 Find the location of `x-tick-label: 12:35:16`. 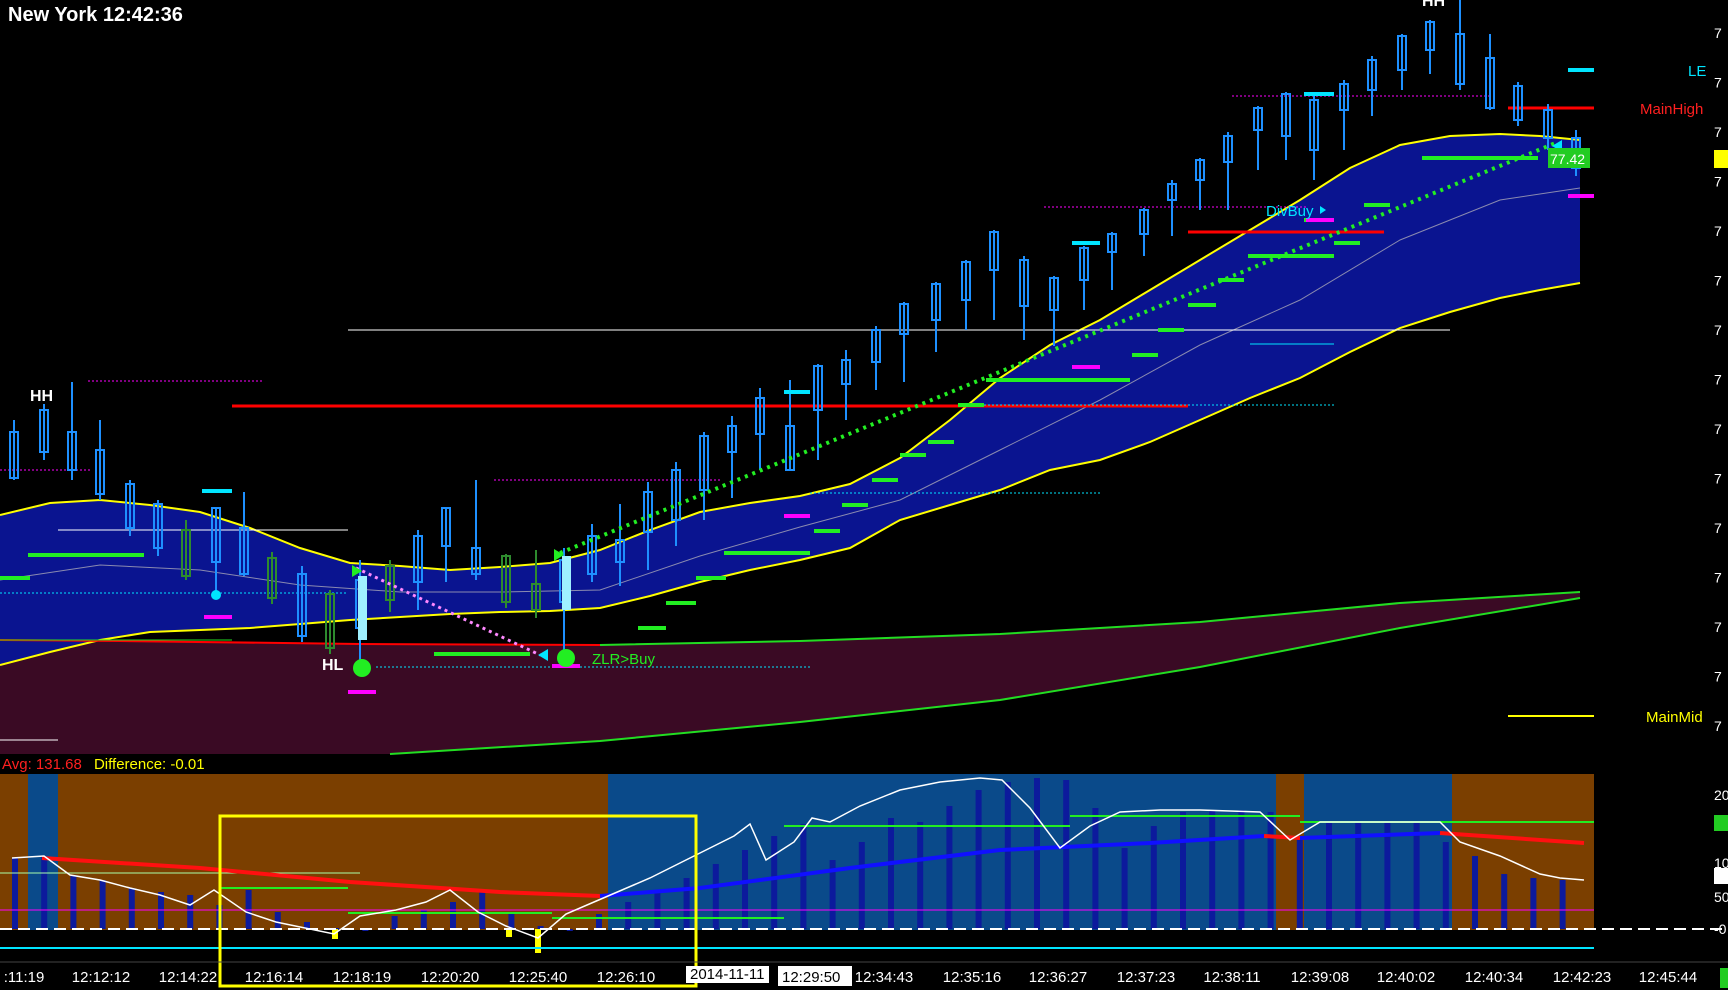

x-tick-label: 12:35:16 is located at coordinates (972, 977).